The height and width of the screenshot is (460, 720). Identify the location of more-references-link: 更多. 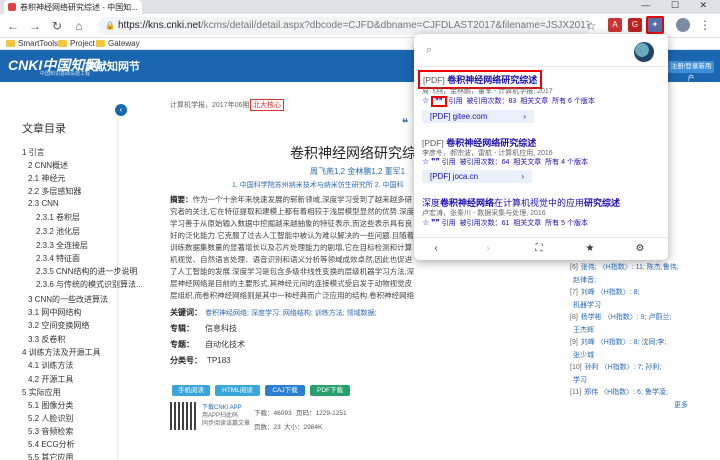
(681, 405).